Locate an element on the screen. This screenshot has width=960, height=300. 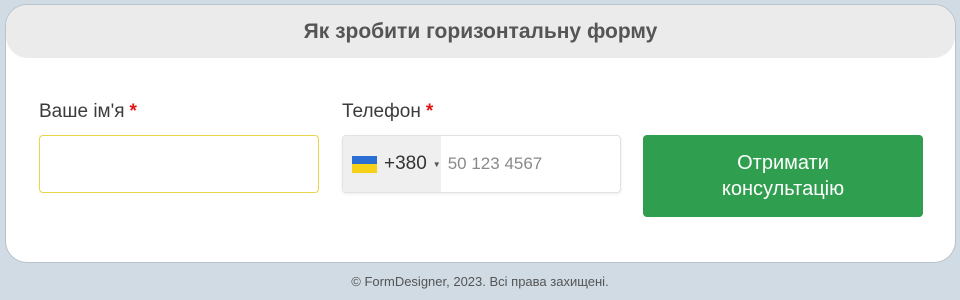
name-required-mark: * is located at coordinates (133, 111).